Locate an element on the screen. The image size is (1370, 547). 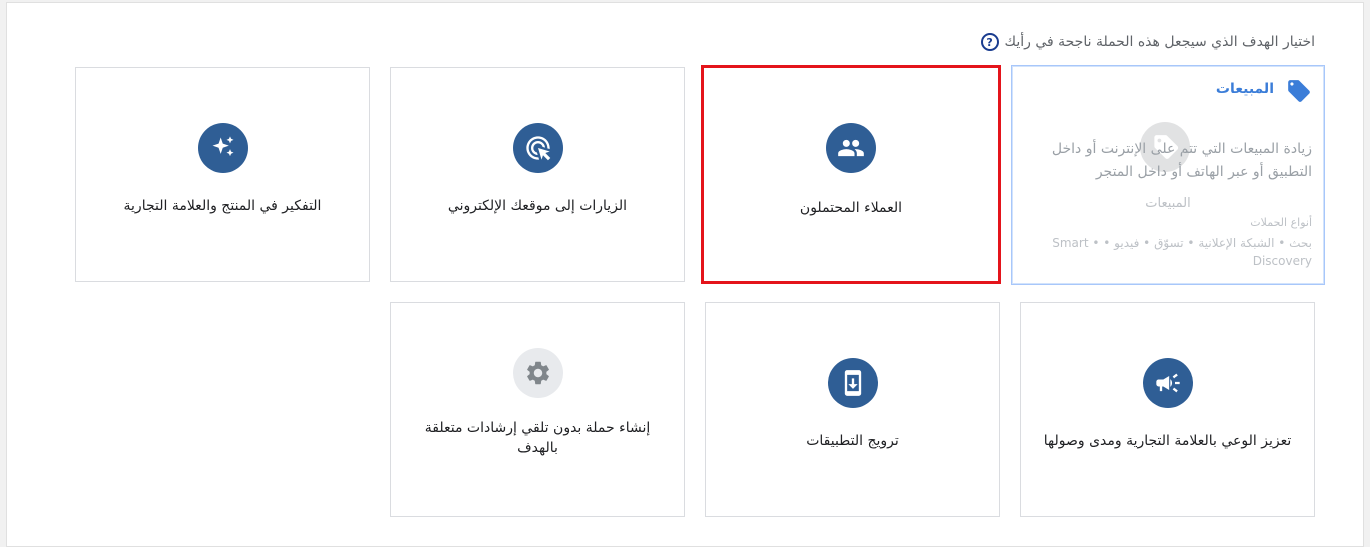
phone-download-icon is located at coordinates (852, 383).